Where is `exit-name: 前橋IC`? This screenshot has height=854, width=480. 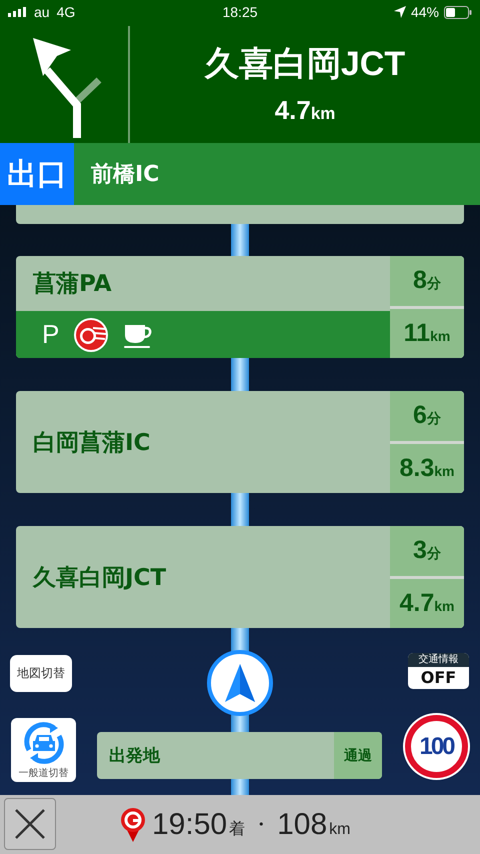 exit-name: 前橋IC is located at coordinates (125, 175).